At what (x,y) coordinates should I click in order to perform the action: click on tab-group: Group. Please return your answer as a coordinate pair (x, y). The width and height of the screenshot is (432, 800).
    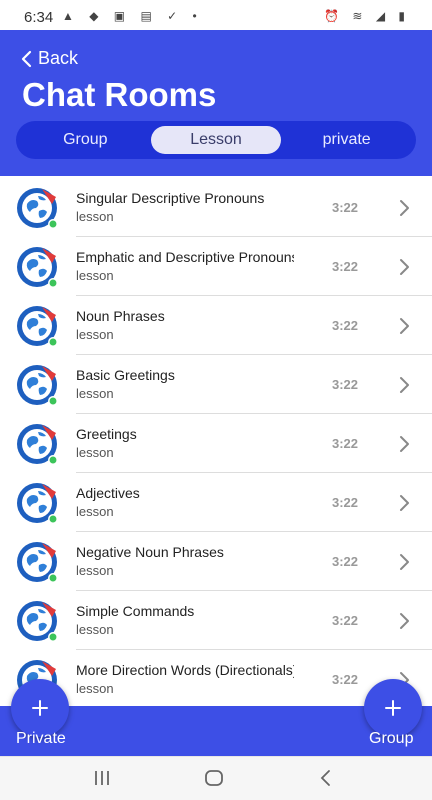
    Looking at the image, I should click on (85, 140).